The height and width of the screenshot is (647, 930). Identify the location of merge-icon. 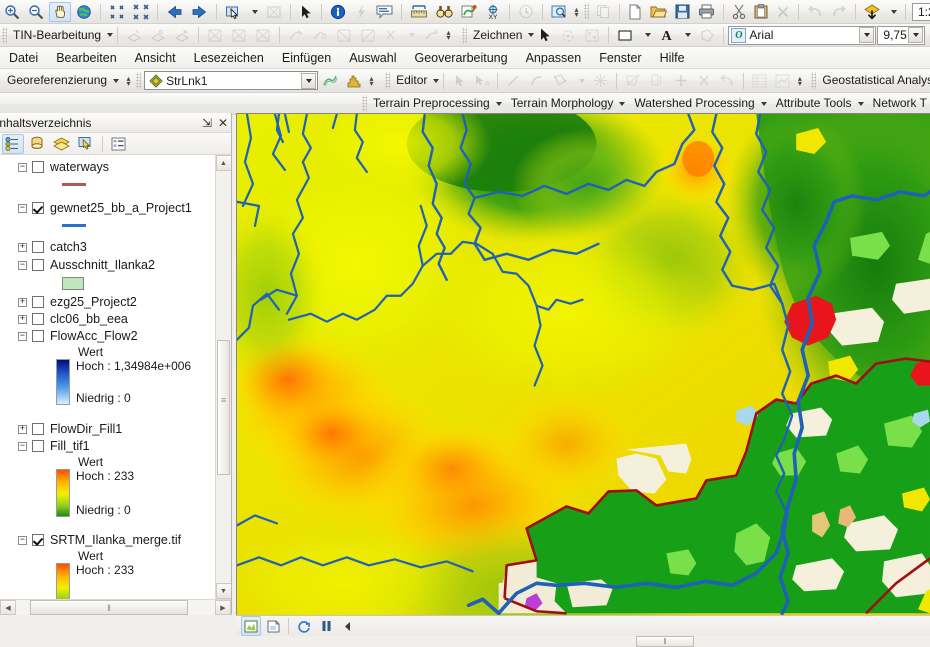
(681, 81).